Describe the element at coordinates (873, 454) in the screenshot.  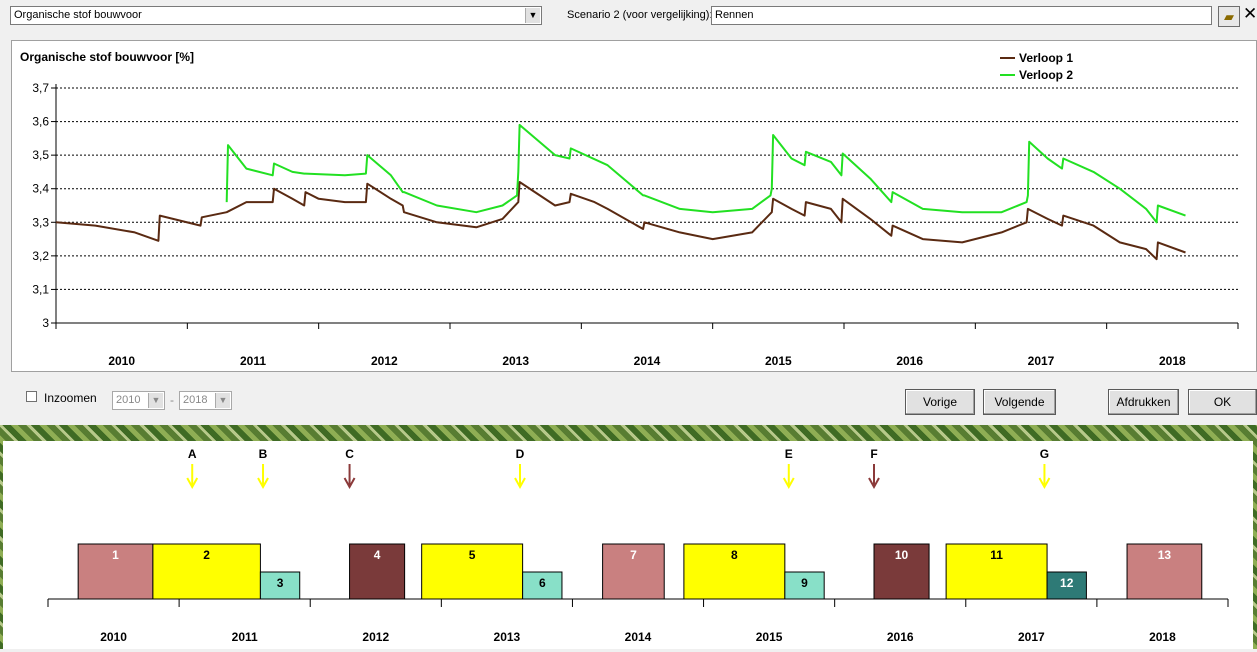
I see `event-letter: F` at that location.